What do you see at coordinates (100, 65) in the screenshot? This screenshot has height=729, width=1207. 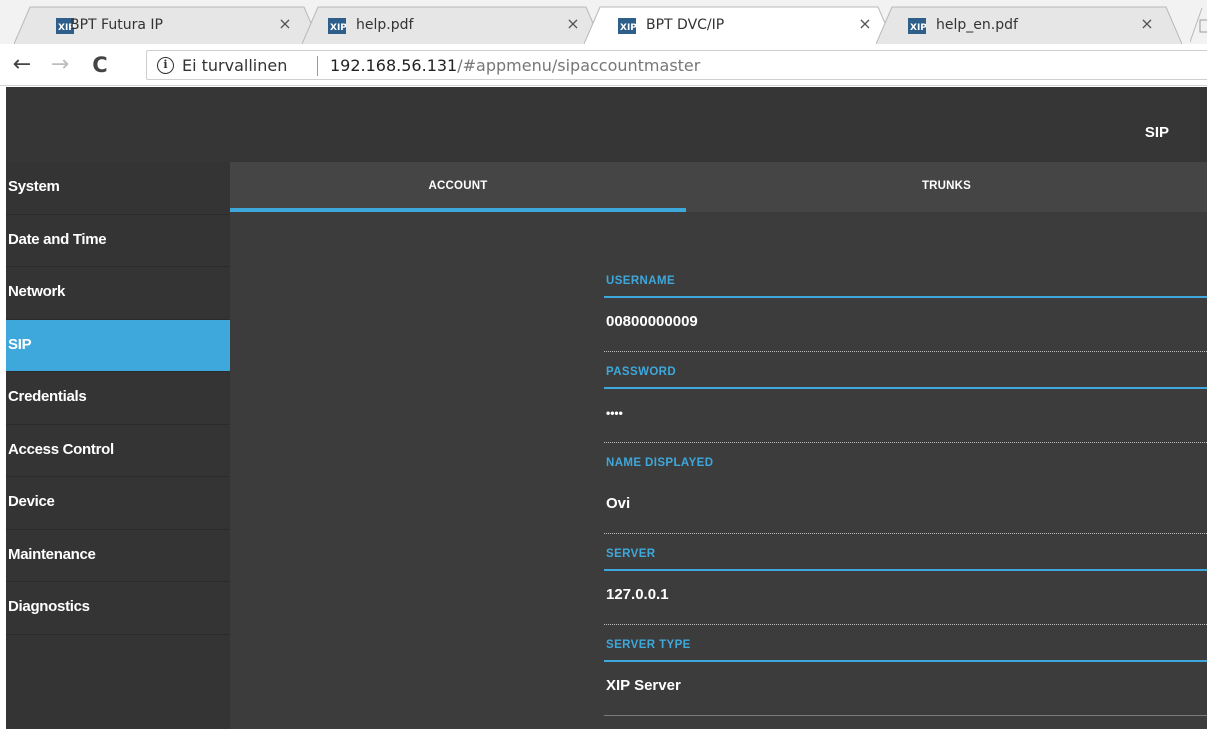 I see `reload-icon: C` at bounding box center [100, 65].